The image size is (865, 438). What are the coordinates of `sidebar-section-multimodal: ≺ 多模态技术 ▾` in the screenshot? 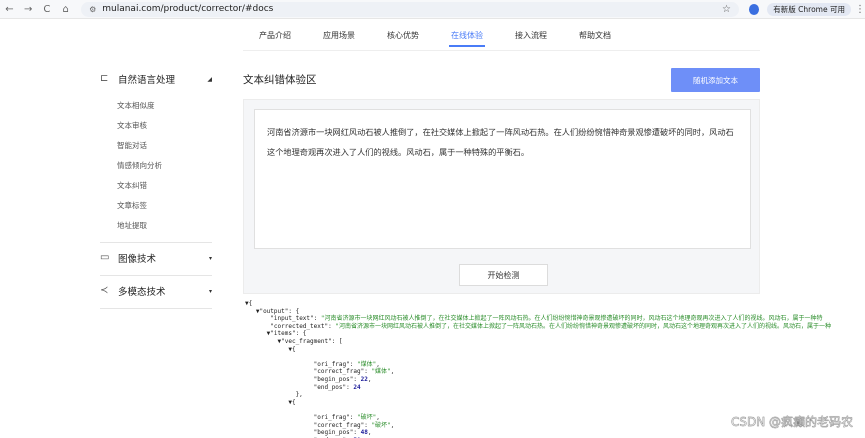 It's located at (156, 291).